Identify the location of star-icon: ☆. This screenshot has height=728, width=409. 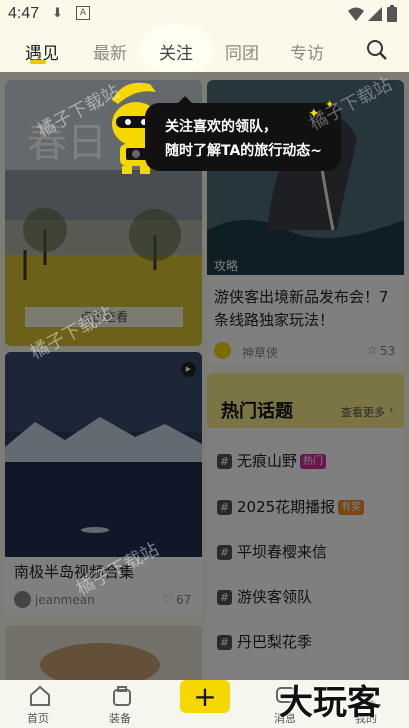
(372, 350).